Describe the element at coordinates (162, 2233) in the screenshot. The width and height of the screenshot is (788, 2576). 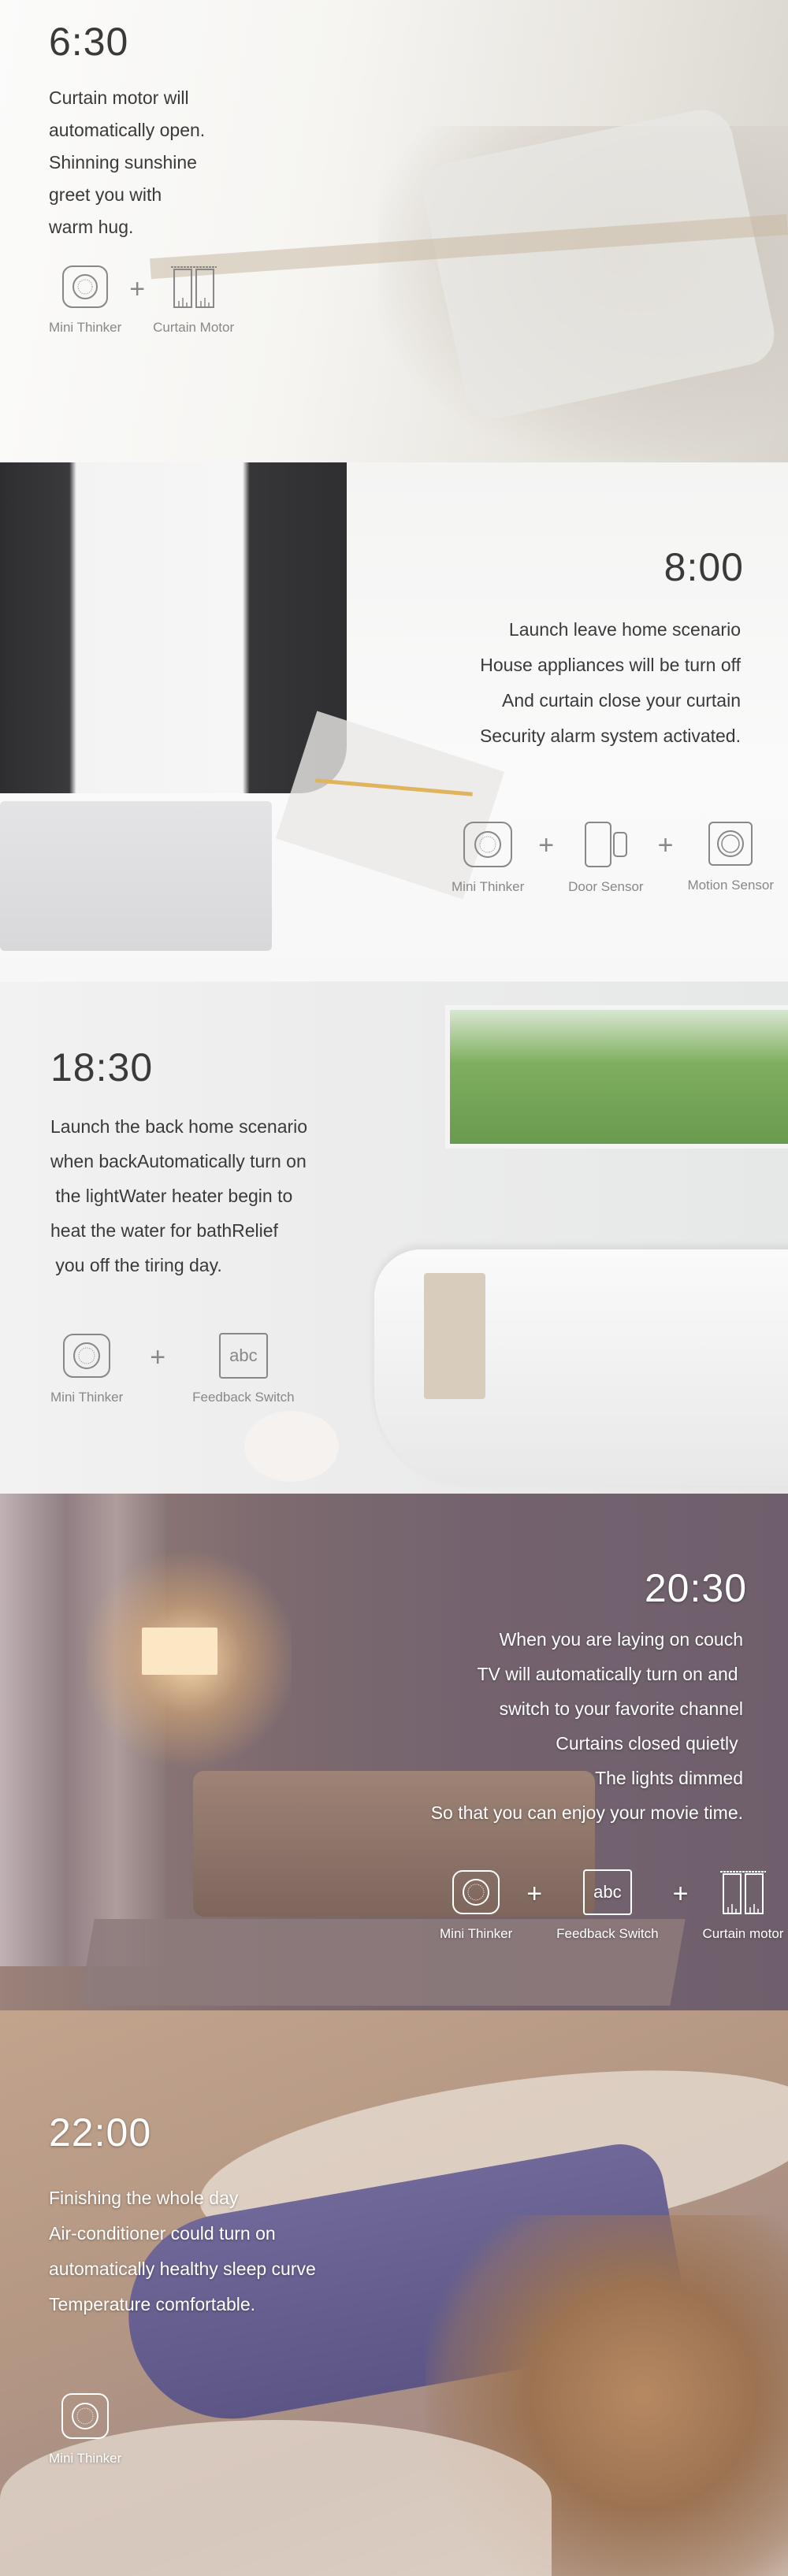
I see `description-line: Air-conditioner could turn on` at that location.